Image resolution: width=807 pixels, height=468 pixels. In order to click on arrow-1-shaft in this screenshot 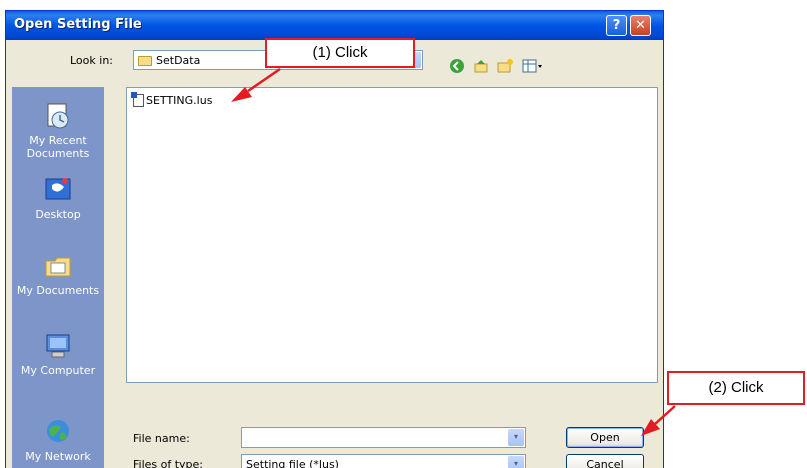, I will do `click(264, 80)`.